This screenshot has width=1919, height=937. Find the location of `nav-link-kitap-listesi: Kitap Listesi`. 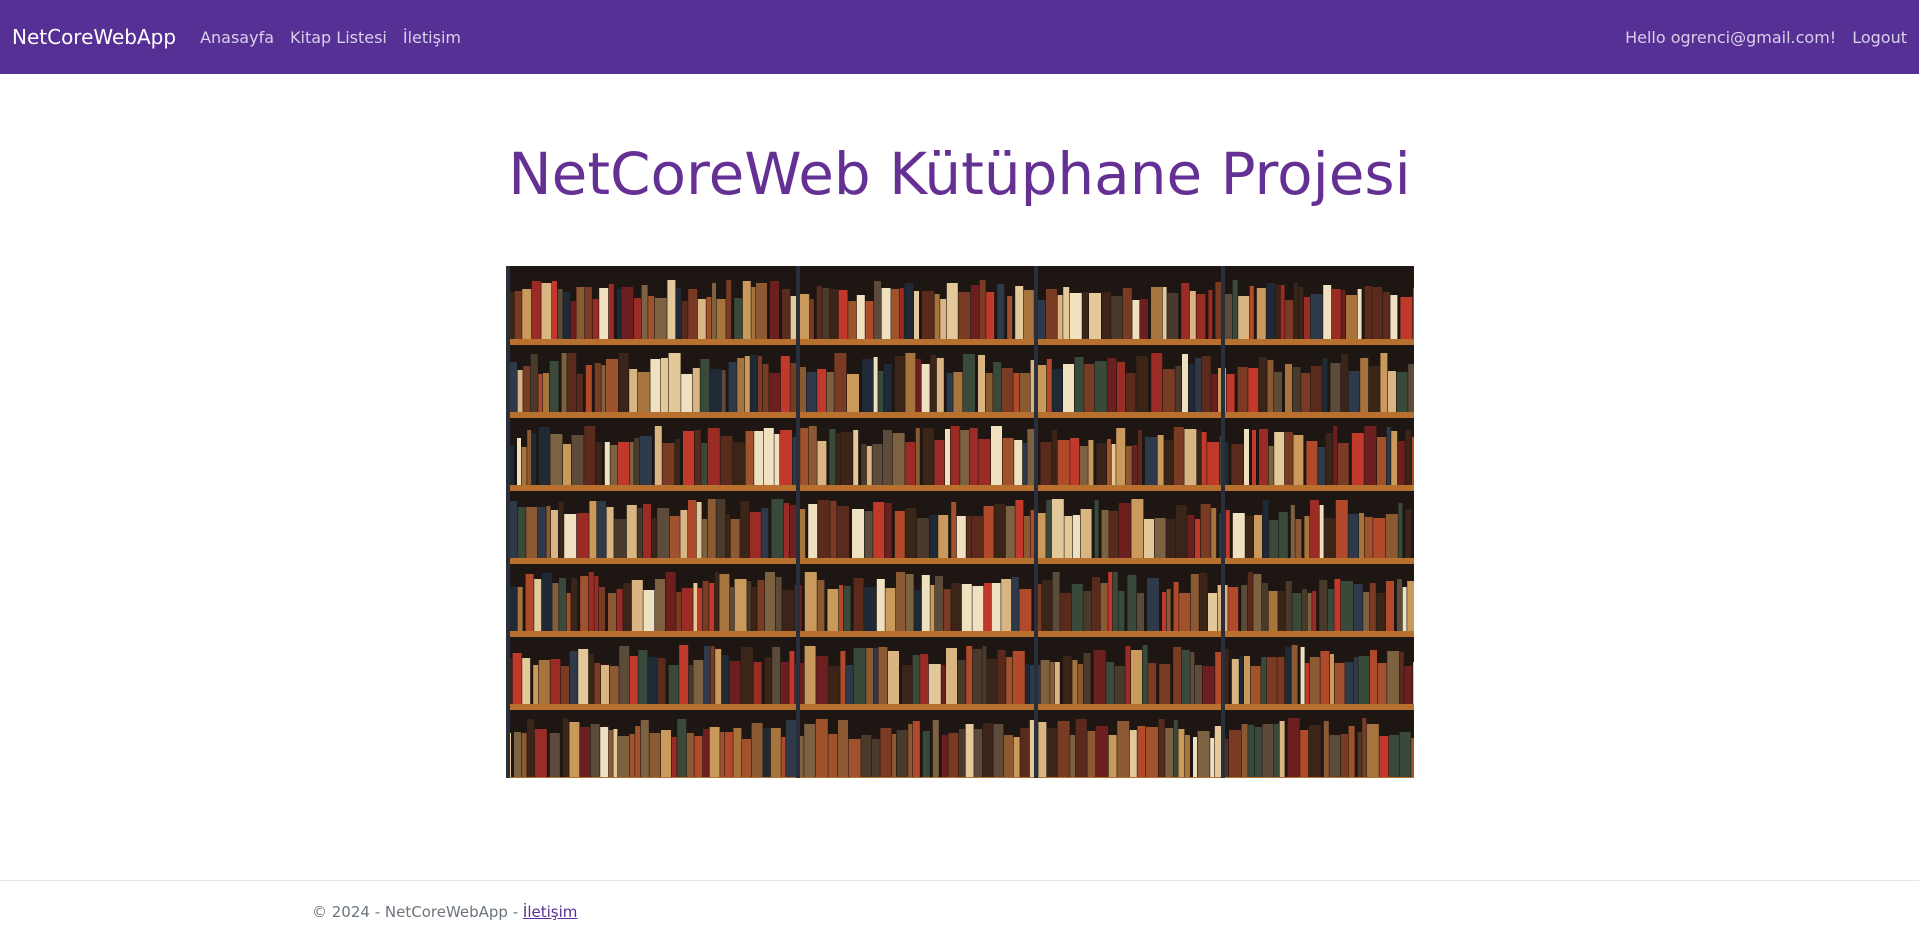

nav-link-kitap-listesi: Kitap Listesi is located at coordinates (338, 37).